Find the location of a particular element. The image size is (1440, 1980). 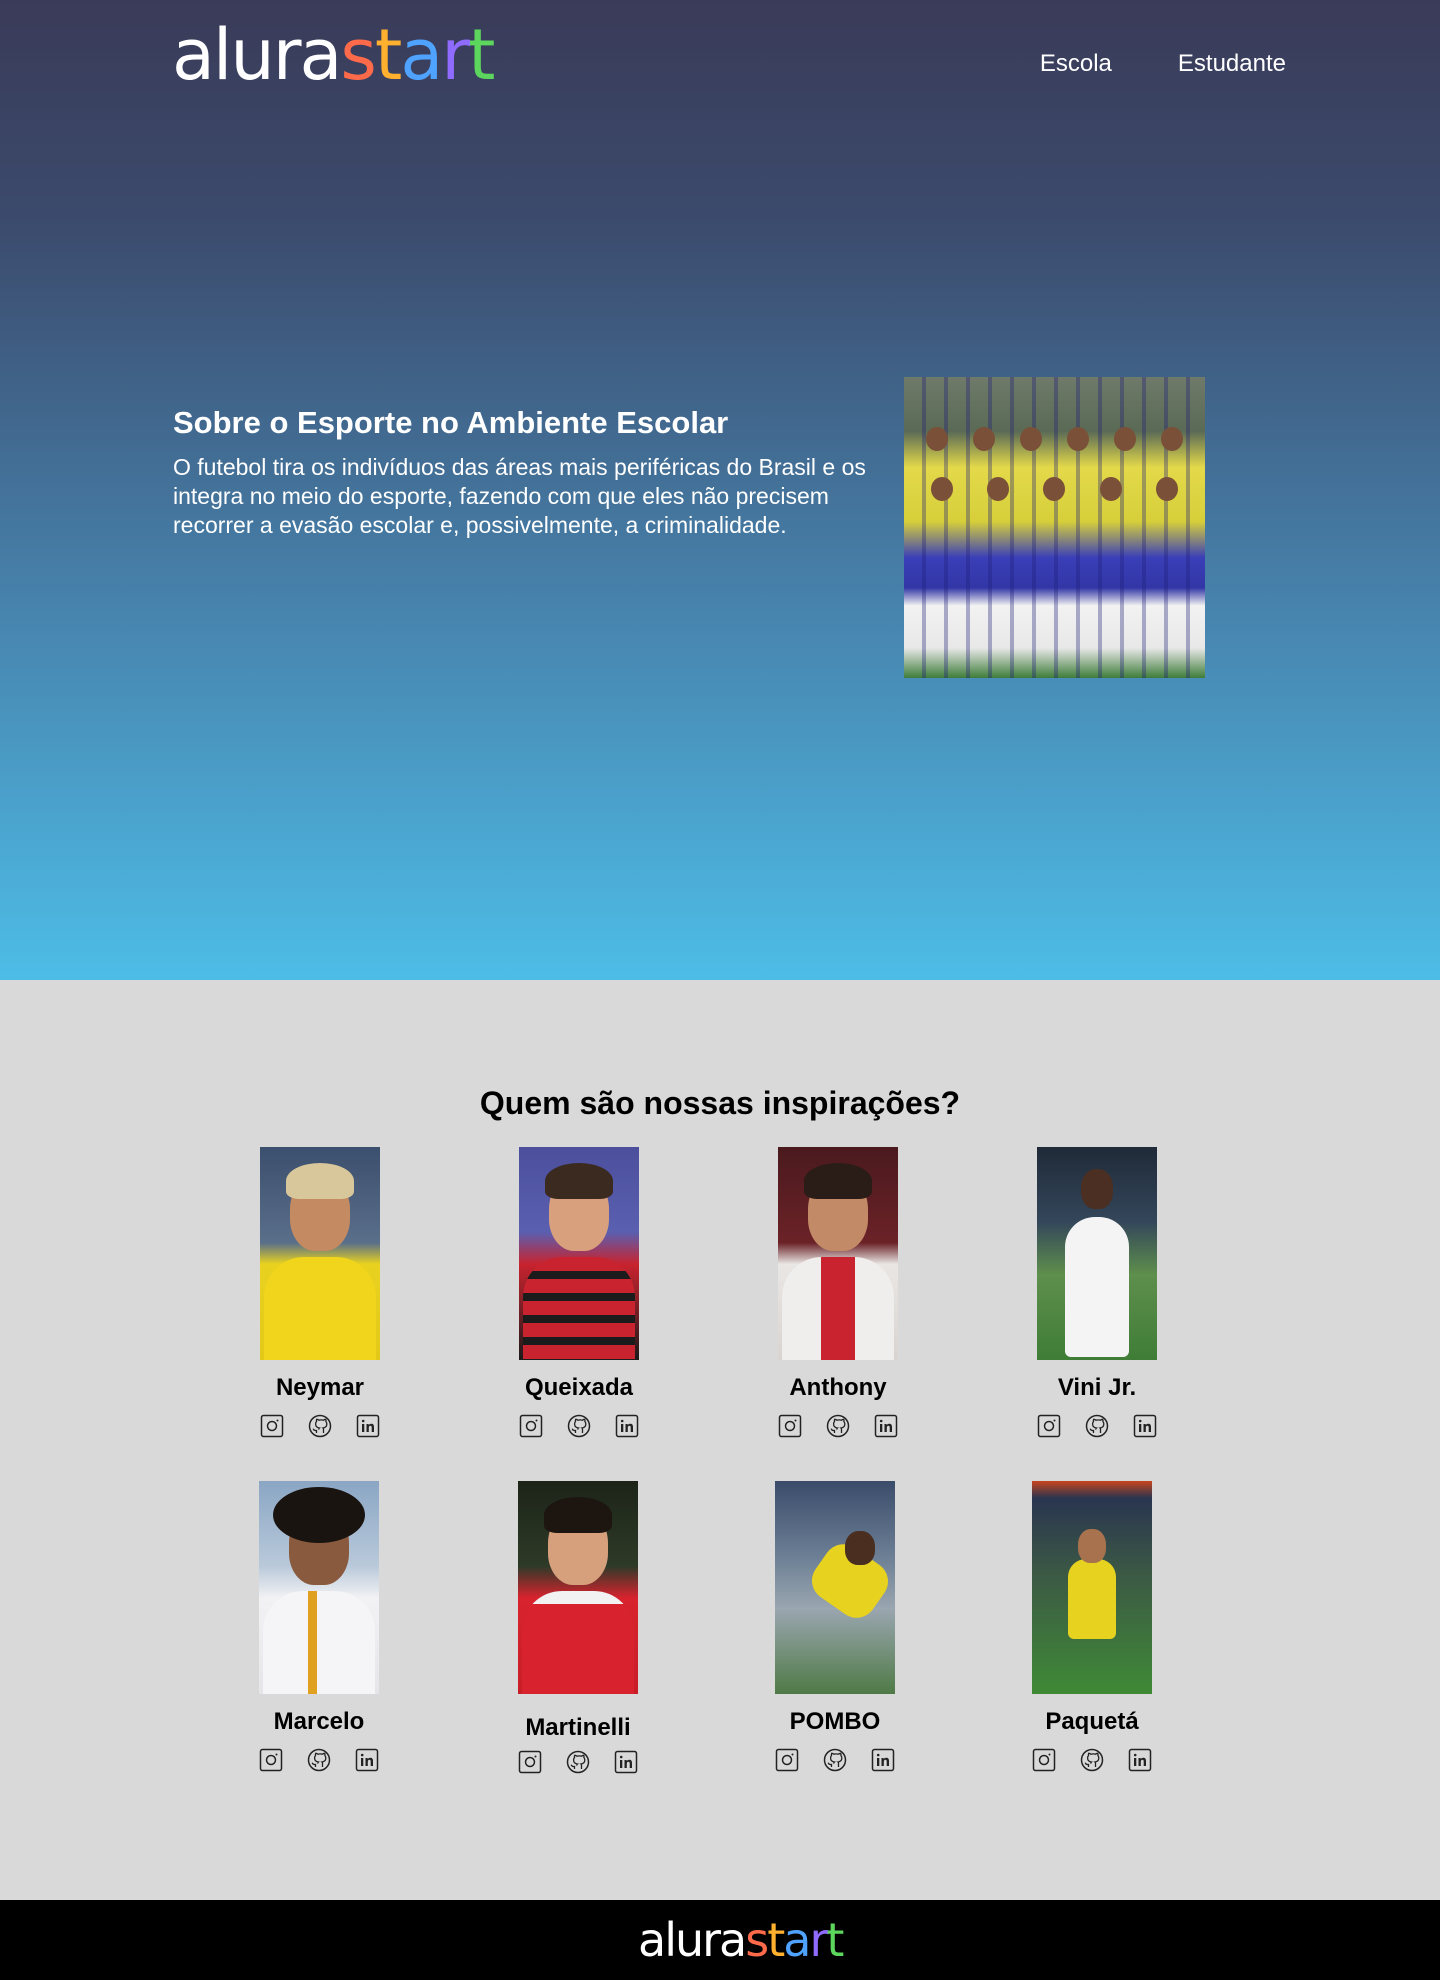

team-photo is located at coordinates (1054, 527).